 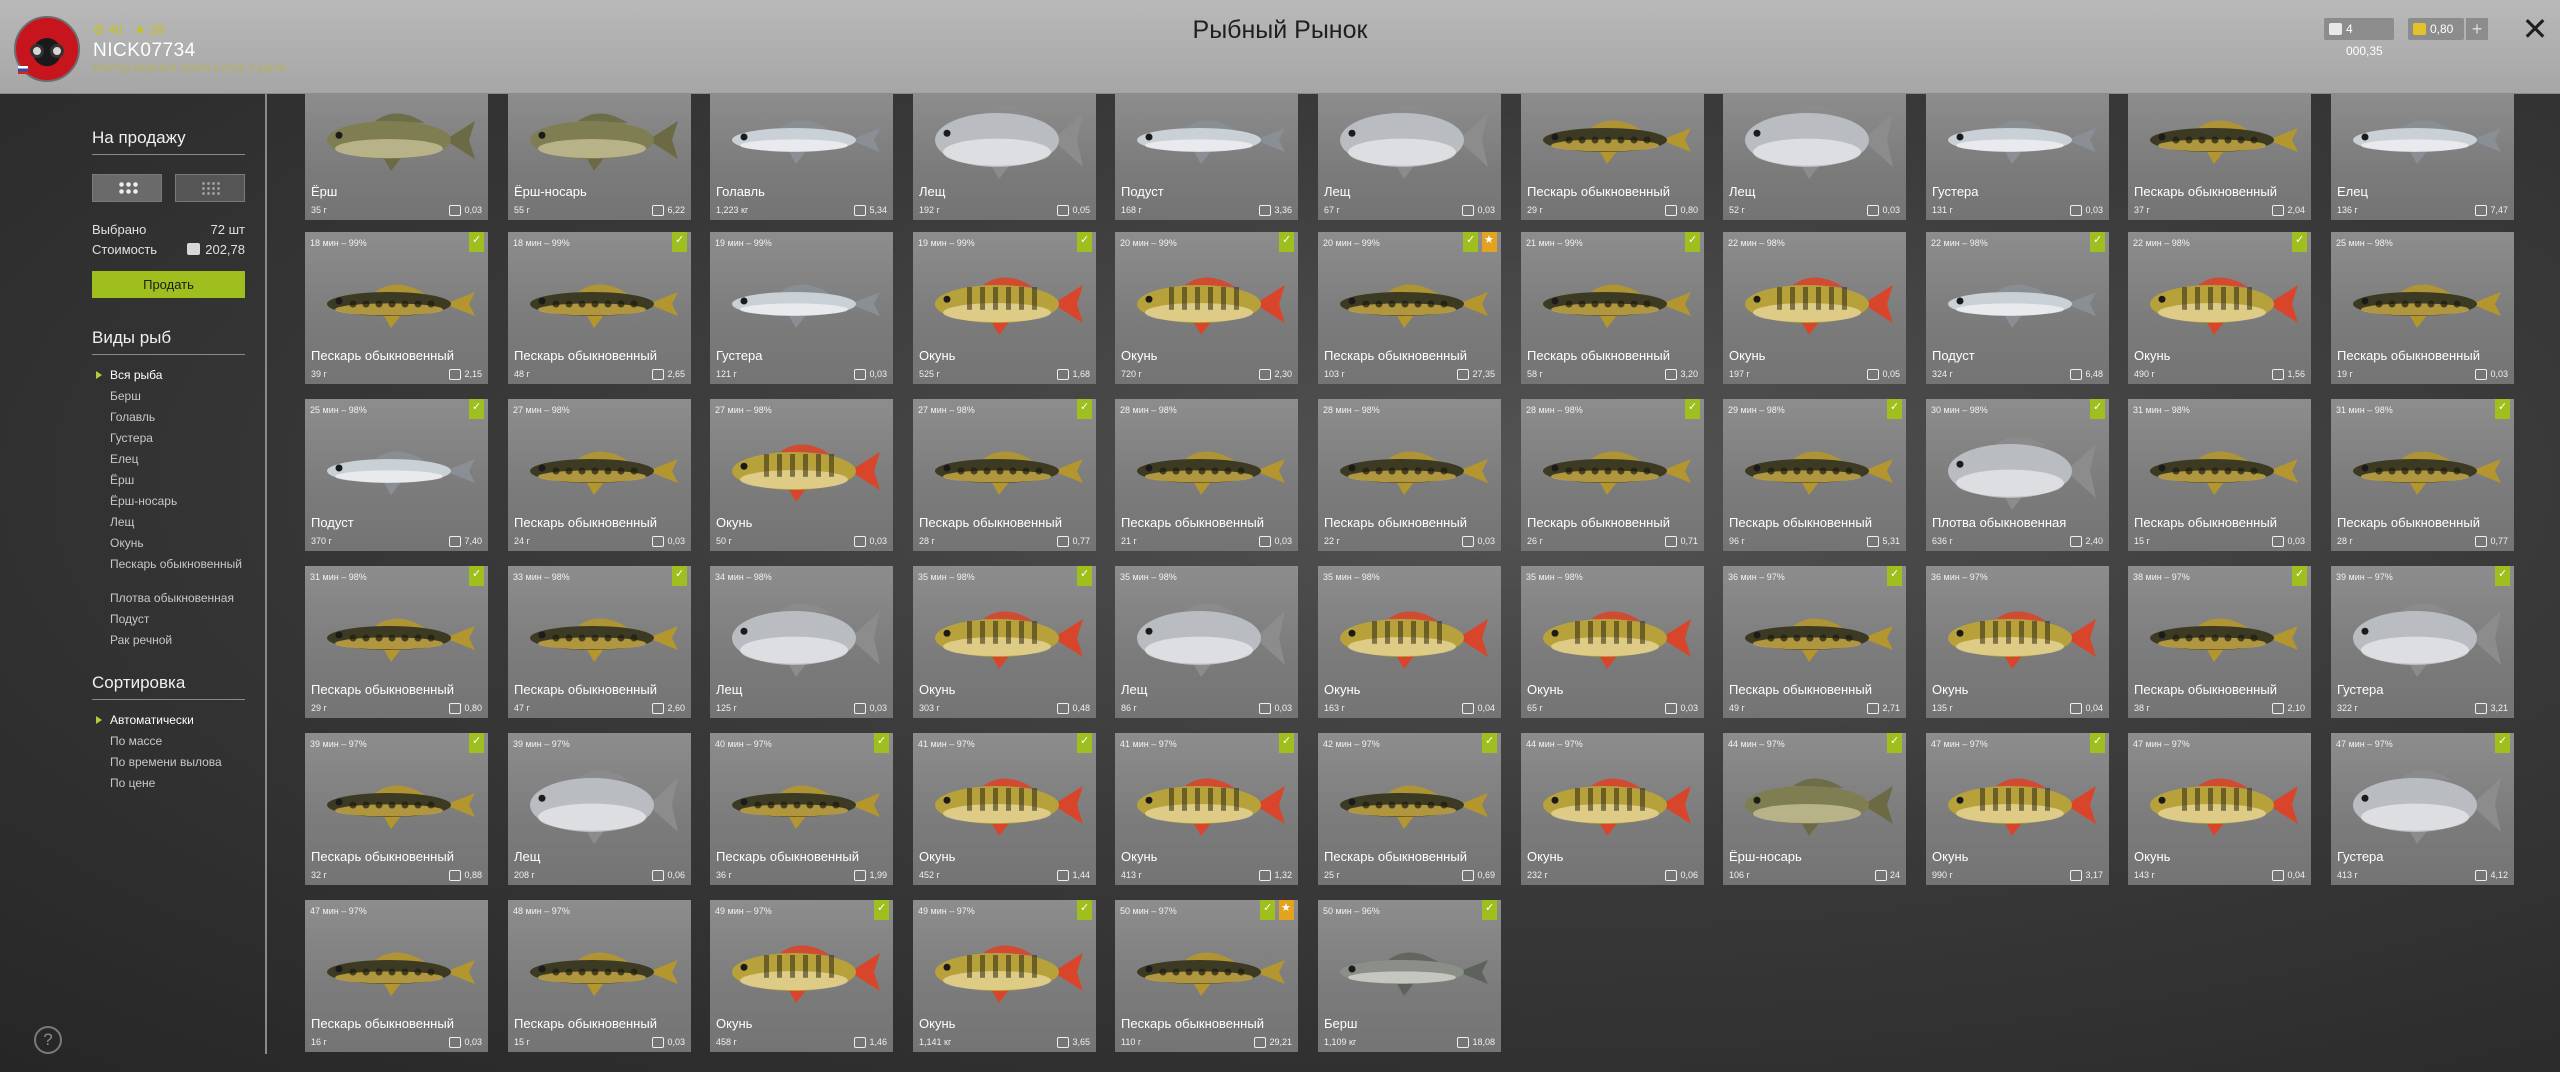 What do you see at coordinates (599, 475) in the screenshot?
I see `fish-card: 27 мин – 98% Пескарь обыкновенный 24 г 0,03` at bounding box center [599, 475].